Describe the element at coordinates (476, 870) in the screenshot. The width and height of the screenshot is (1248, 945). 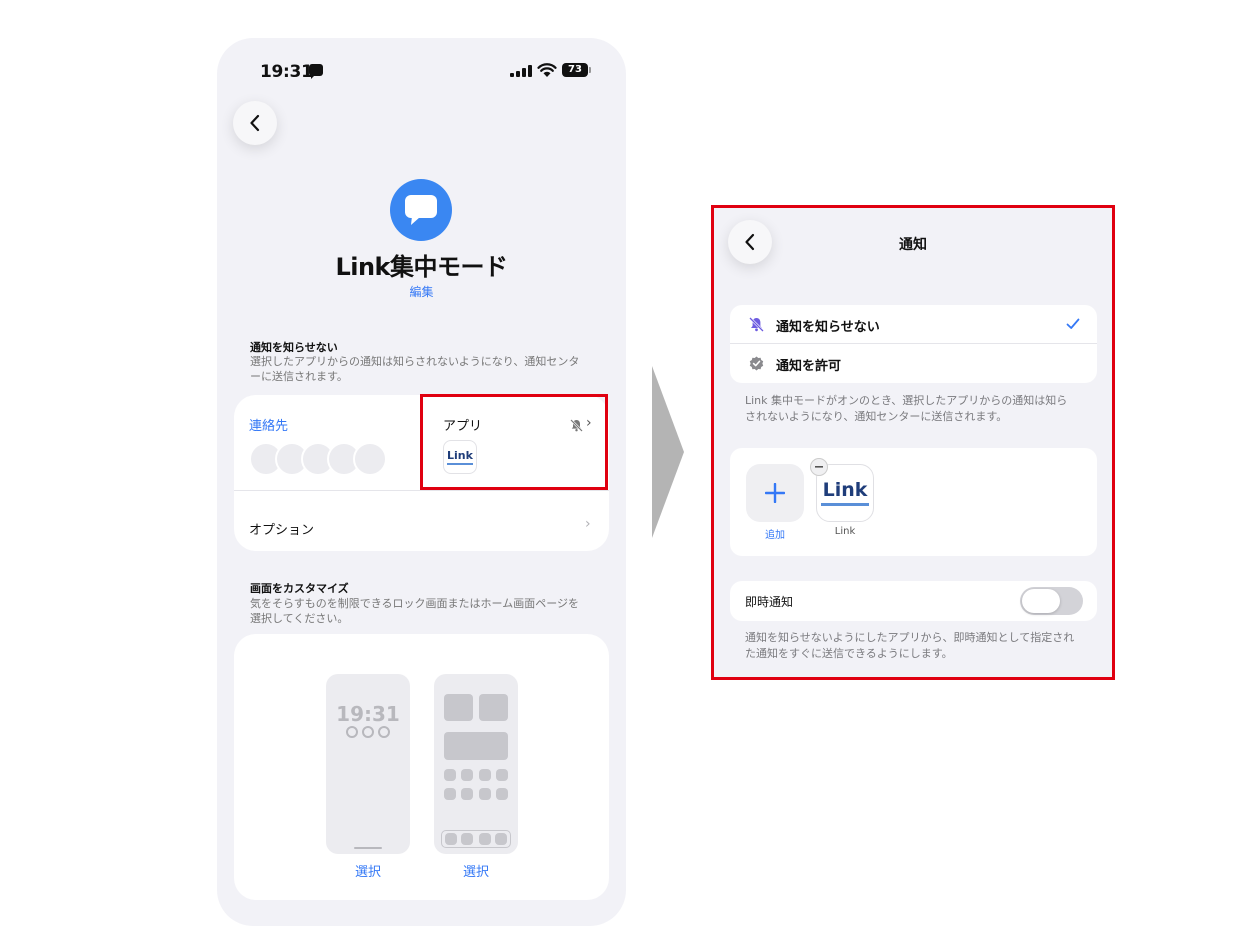
I see `select-home-screen-link: 選択` at that location.